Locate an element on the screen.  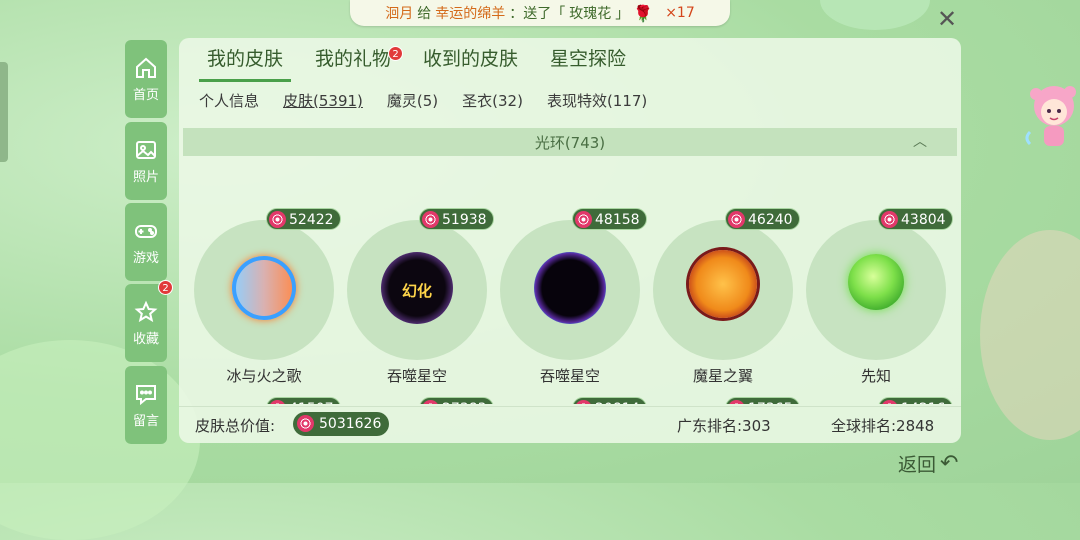
sidebar-item-label: 留言 is located at coordinates (145, 421).